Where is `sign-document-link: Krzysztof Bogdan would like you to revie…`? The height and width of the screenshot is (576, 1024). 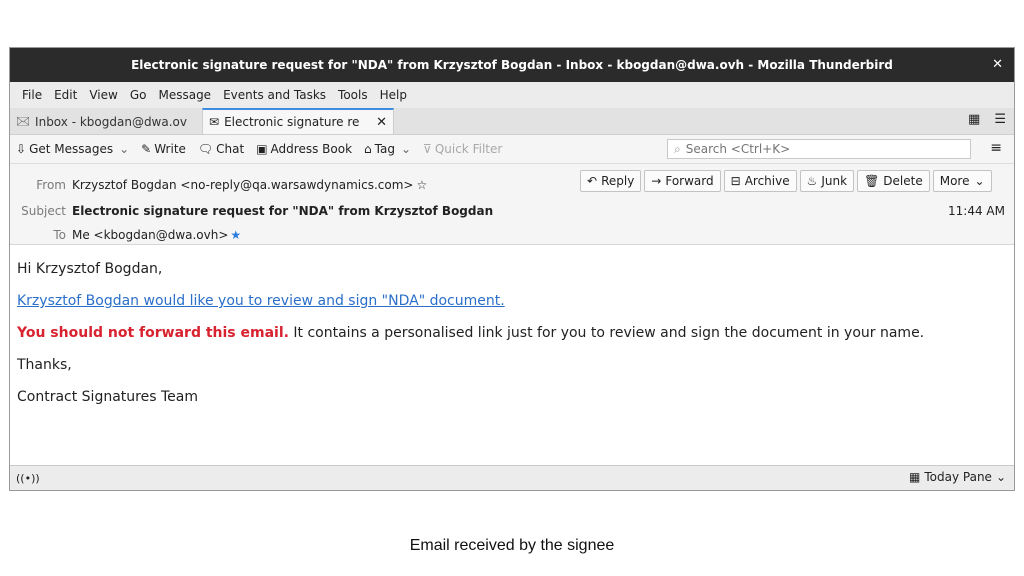
sign-document-link: Krzysztof Bogdan would like you to revie… is located at coordinates (261, 301).